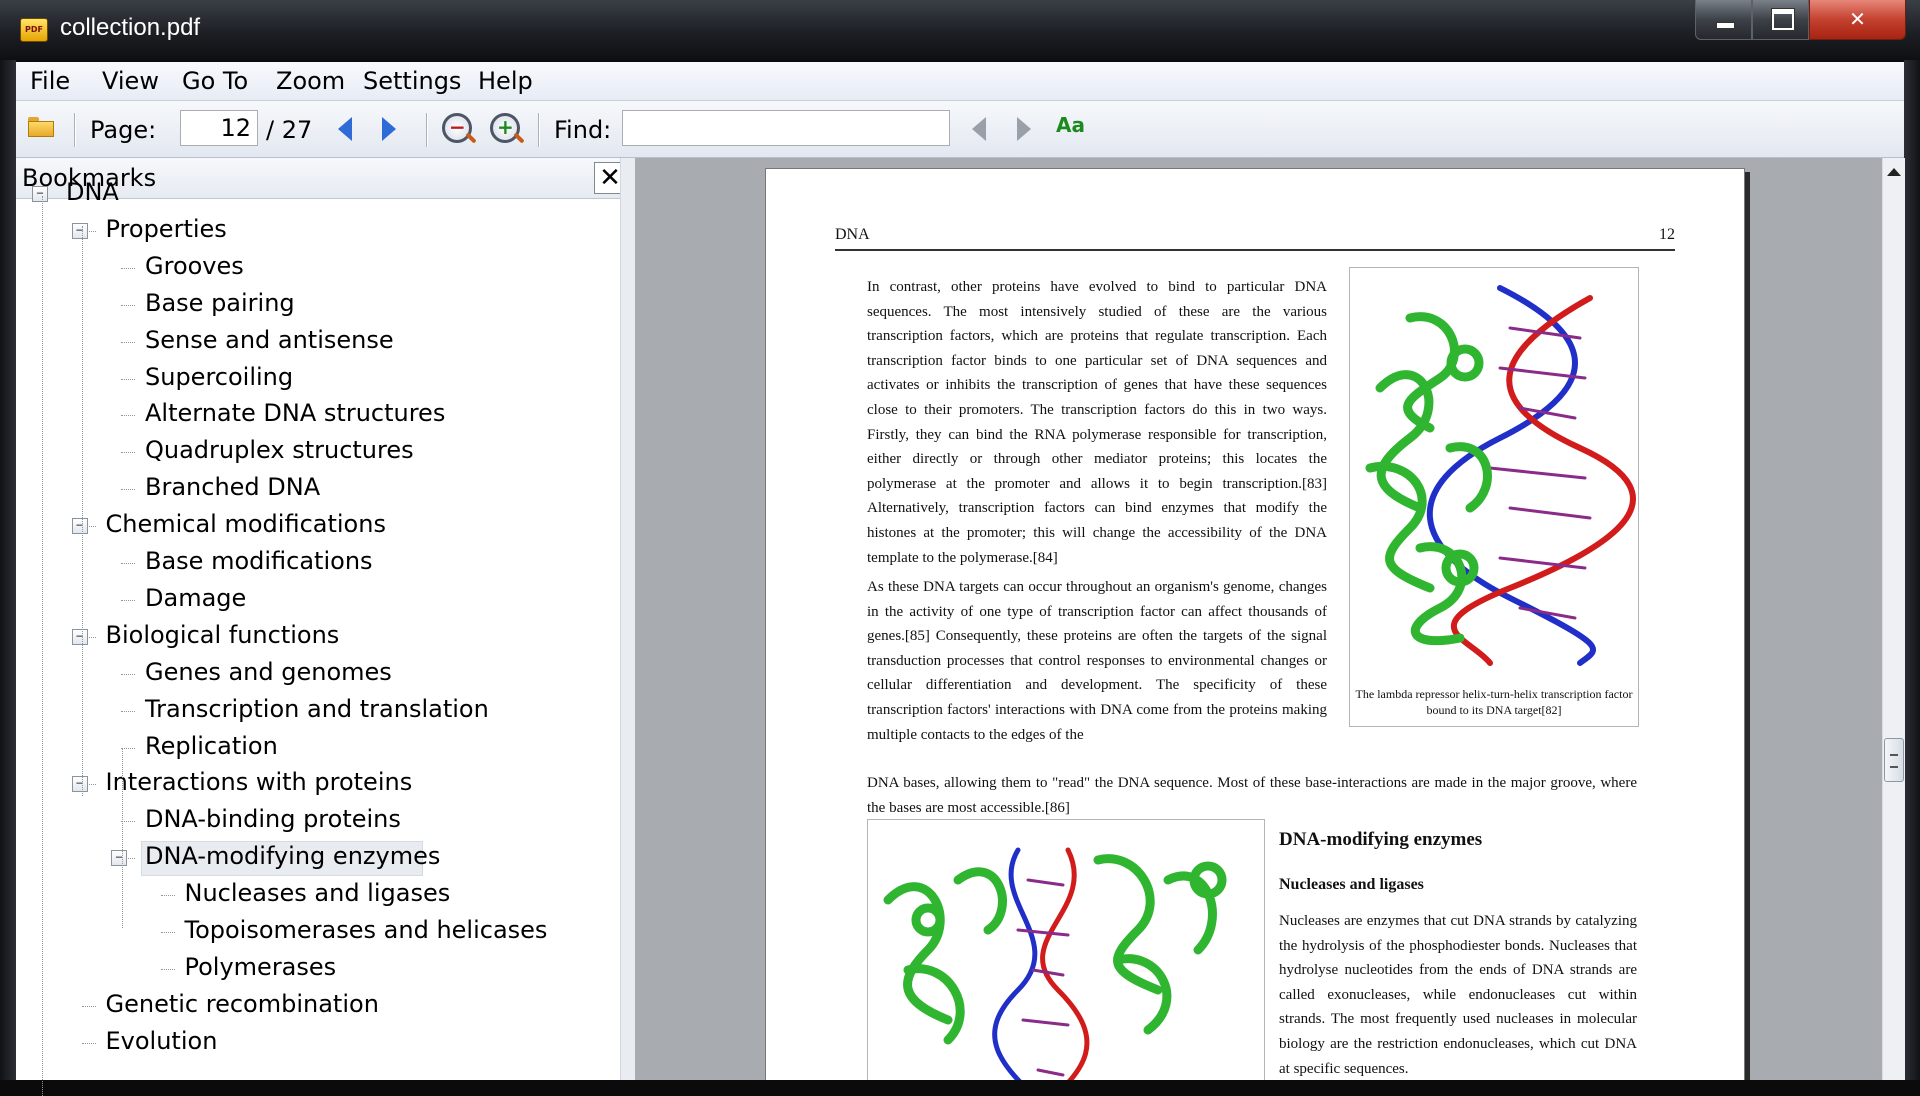  I want to click on match-case-button: Aa, so click(1070, 125).